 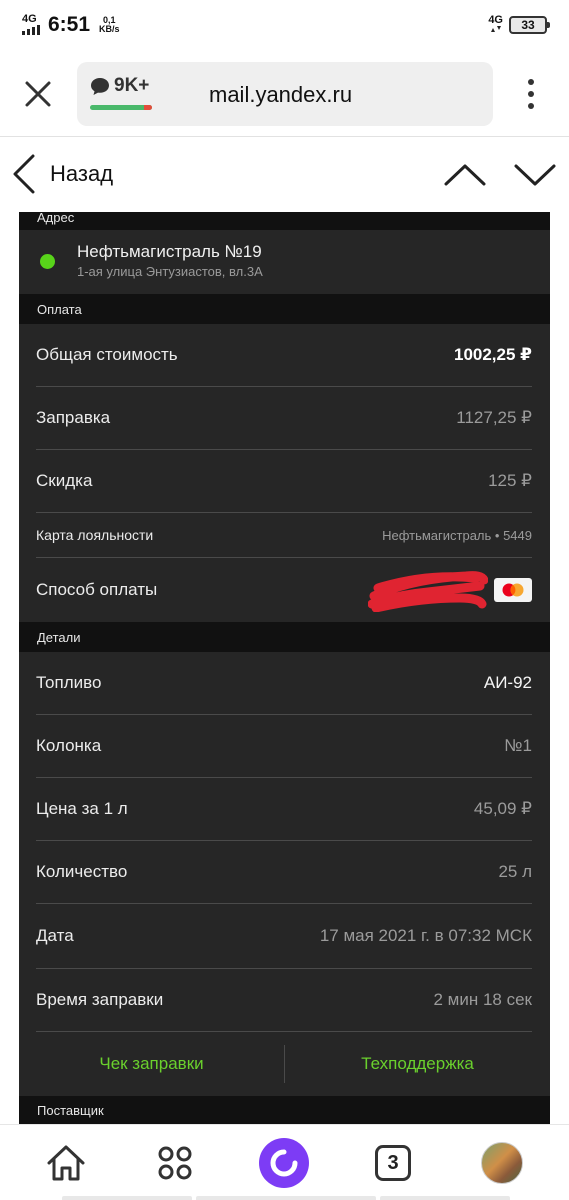 I want to click on pump-row: Колонка №1, so click(x=284, y=746).